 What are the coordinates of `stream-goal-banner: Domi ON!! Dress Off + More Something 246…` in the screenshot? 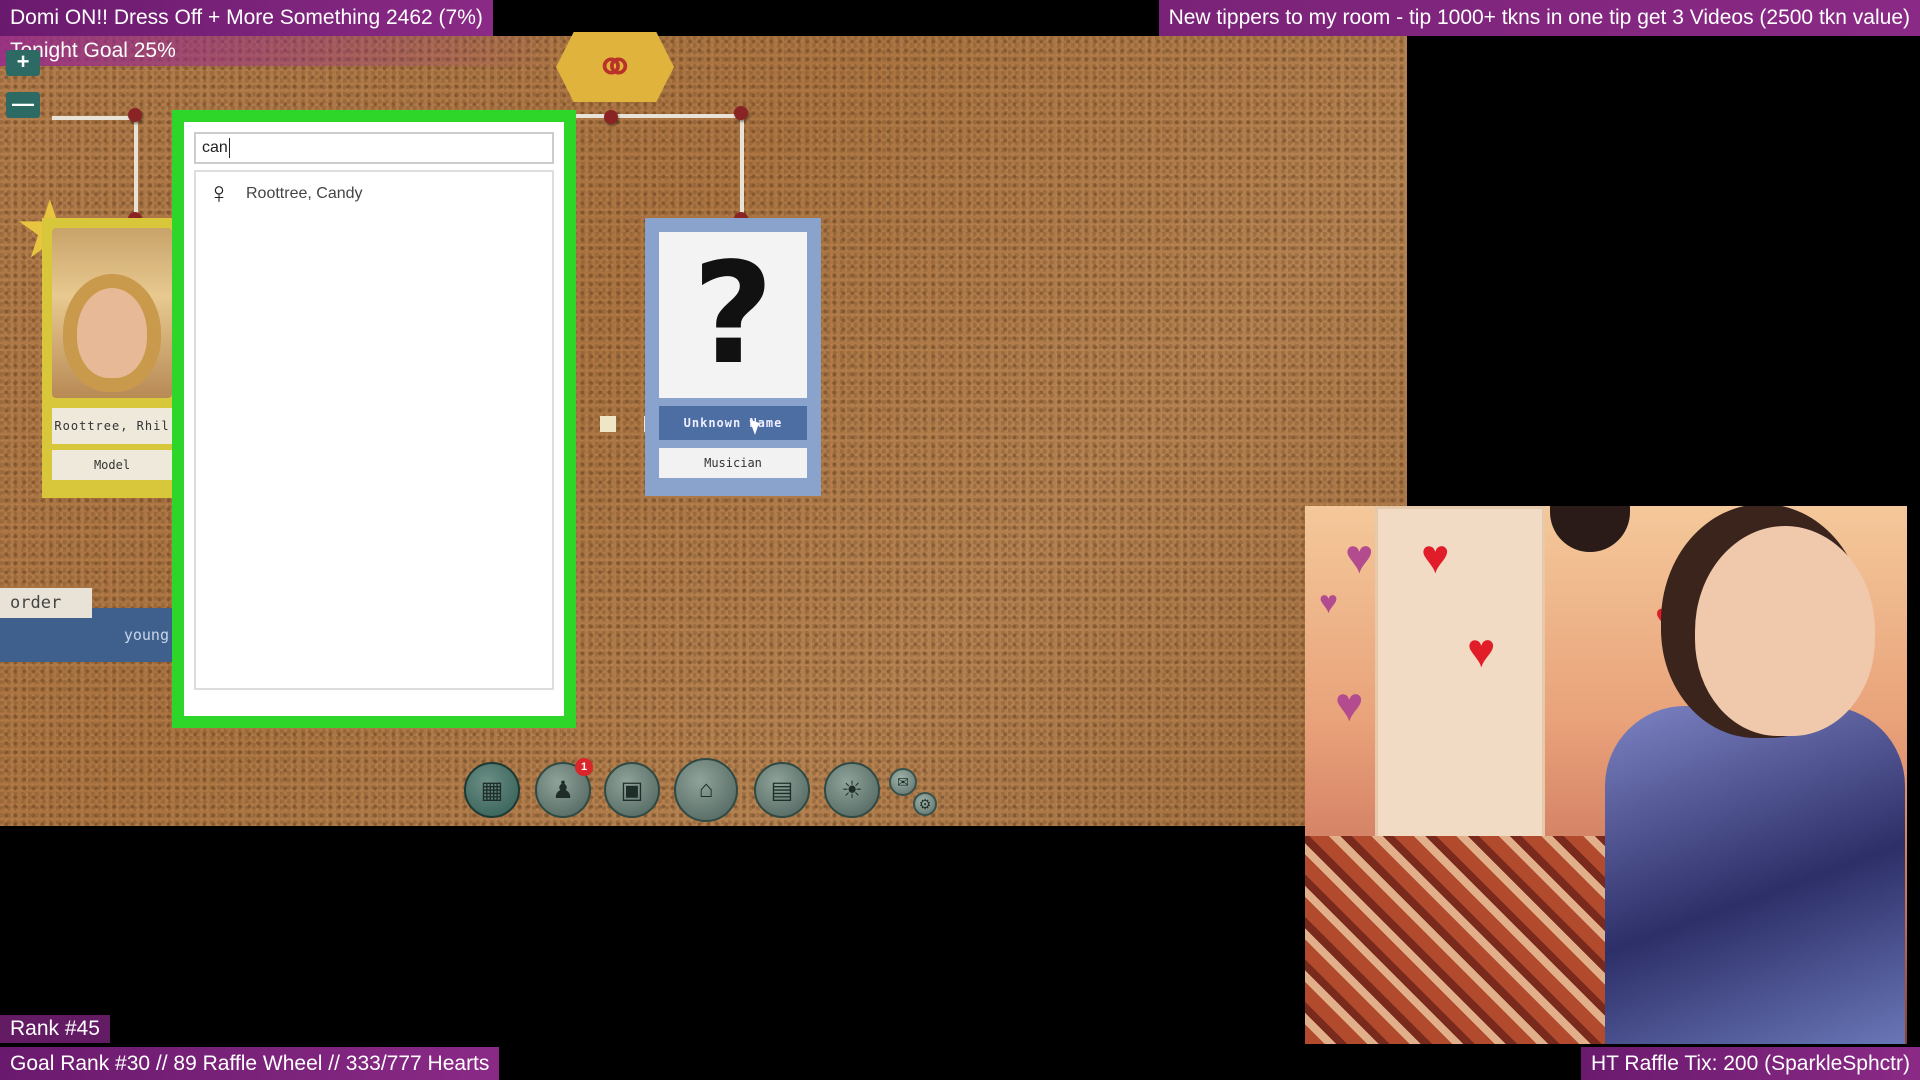 It's located at (246, 18).